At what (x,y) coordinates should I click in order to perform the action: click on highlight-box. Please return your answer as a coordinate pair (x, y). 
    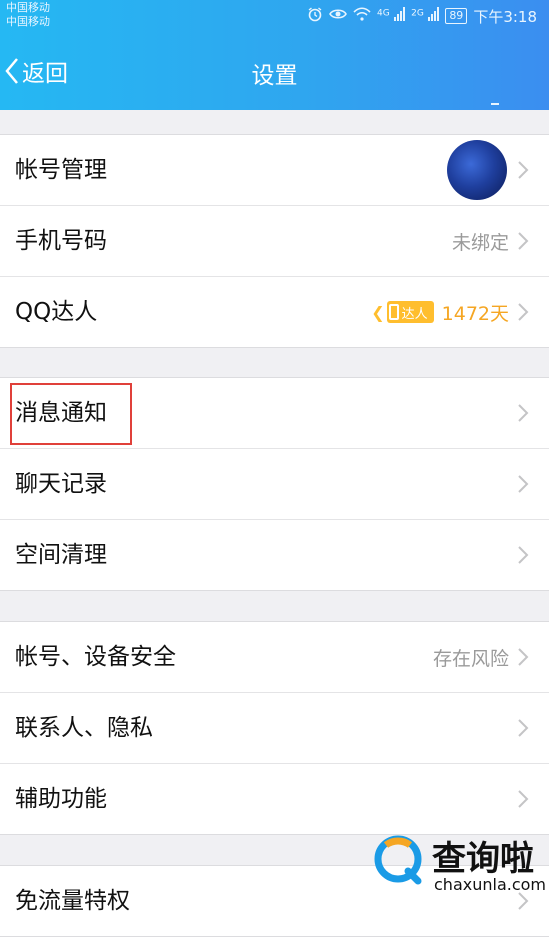
    Looking at the image, I should click on (71, 414).